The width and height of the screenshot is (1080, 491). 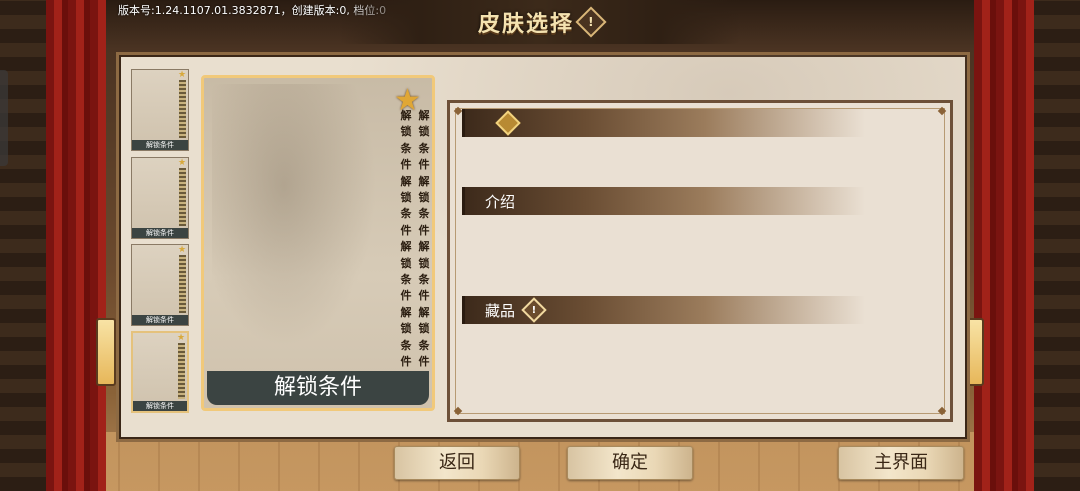 I want to click on section-header-intro: 介绍, so click(x=663, y=201).